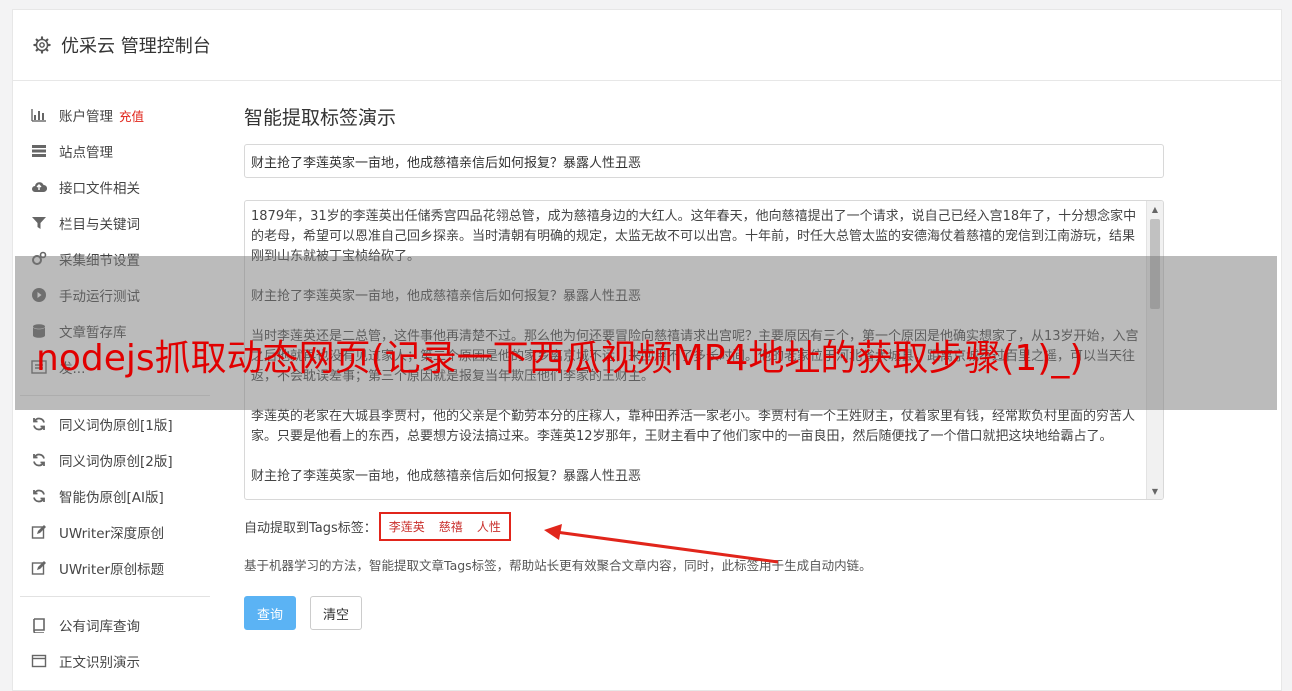 Image resolution: width=1292 pixels, height=691 pixels. Describe the element at coordinates (86, 153) in the screenshot. I see `sidebar-item-label: 站点管理` at that location.